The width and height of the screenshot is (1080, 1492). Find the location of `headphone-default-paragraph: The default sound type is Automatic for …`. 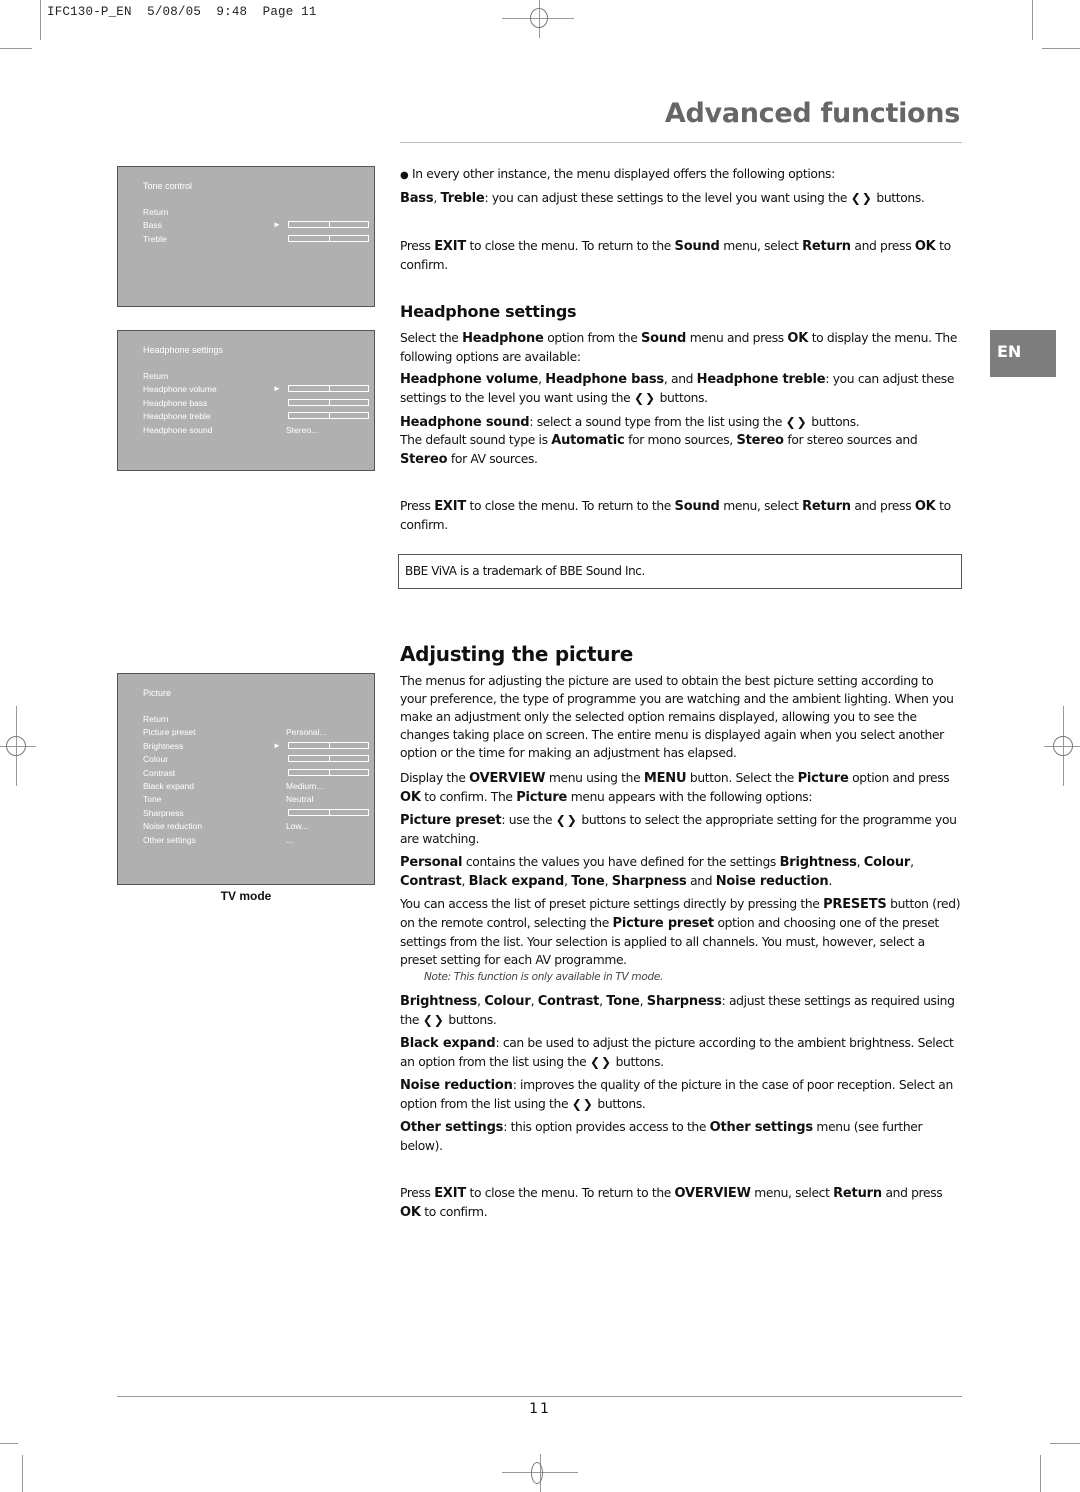

headphone-default-paragraph: The default sound type is Automatic for … is located at coordinates (659, 450).